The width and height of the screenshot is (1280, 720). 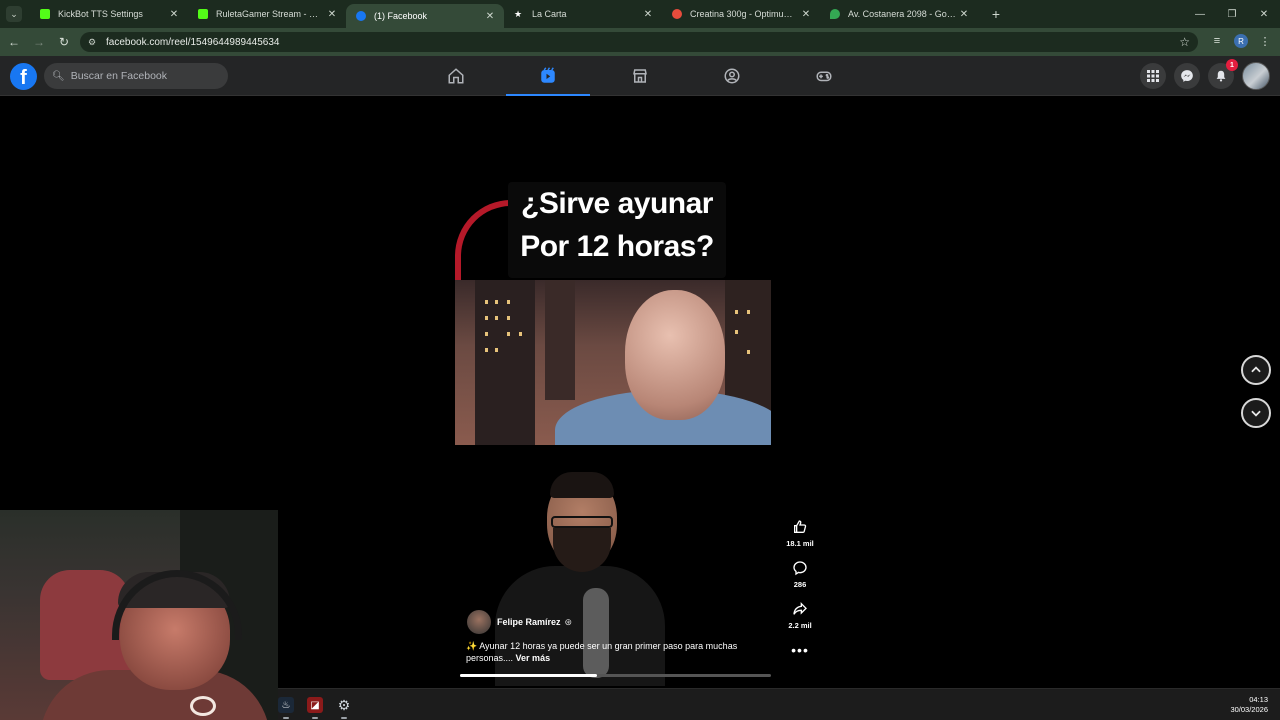 What do you see at coordinates (903, 14) in the screenshot?
I see `tab-title: Av. Costanera 2098 - Google M` at bounding box center [903, 14].